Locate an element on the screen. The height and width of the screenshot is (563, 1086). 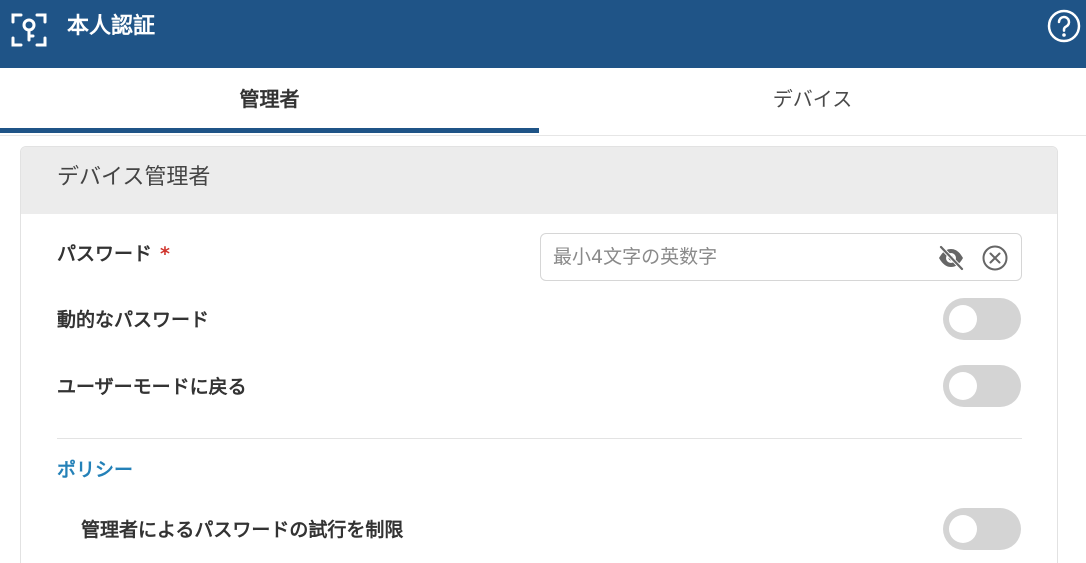
tab-bar: 管理者 デバイス is located at coordinates (543, 102).